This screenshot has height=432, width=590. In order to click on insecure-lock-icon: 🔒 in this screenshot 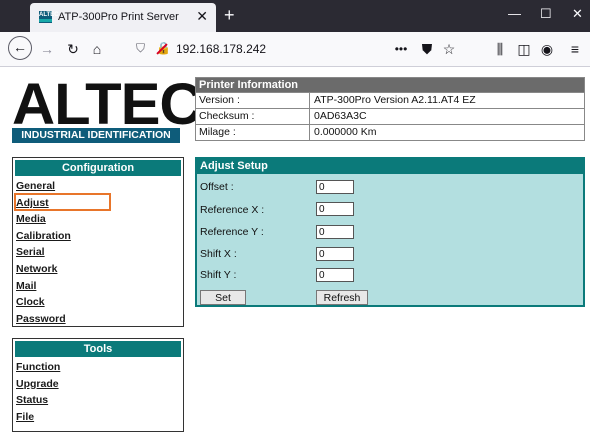, I will do `click(163, 48)`.